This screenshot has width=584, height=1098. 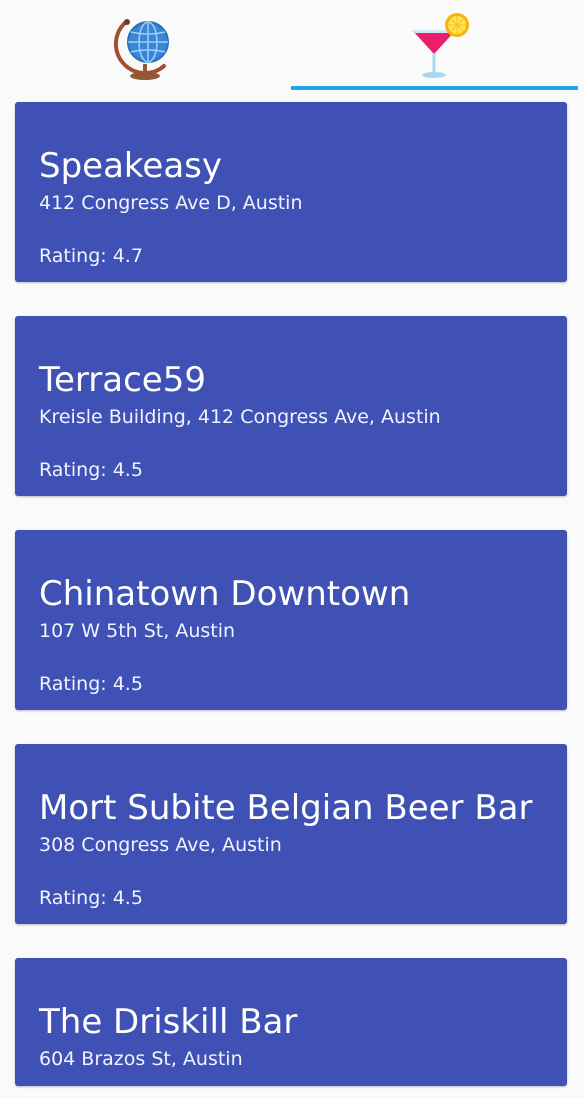 I want to click on place-address: 308 Congress Ave, Austin, so click(x=160, y=845).